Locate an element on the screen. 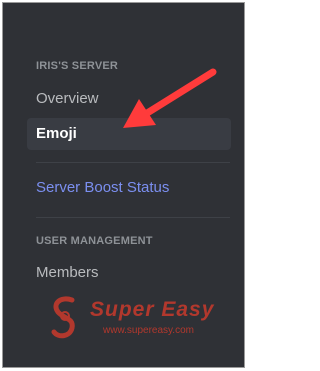 The image size is (320, 371). watermark: Super Easy www.supereasy.com is located at coordinates (133, 317).